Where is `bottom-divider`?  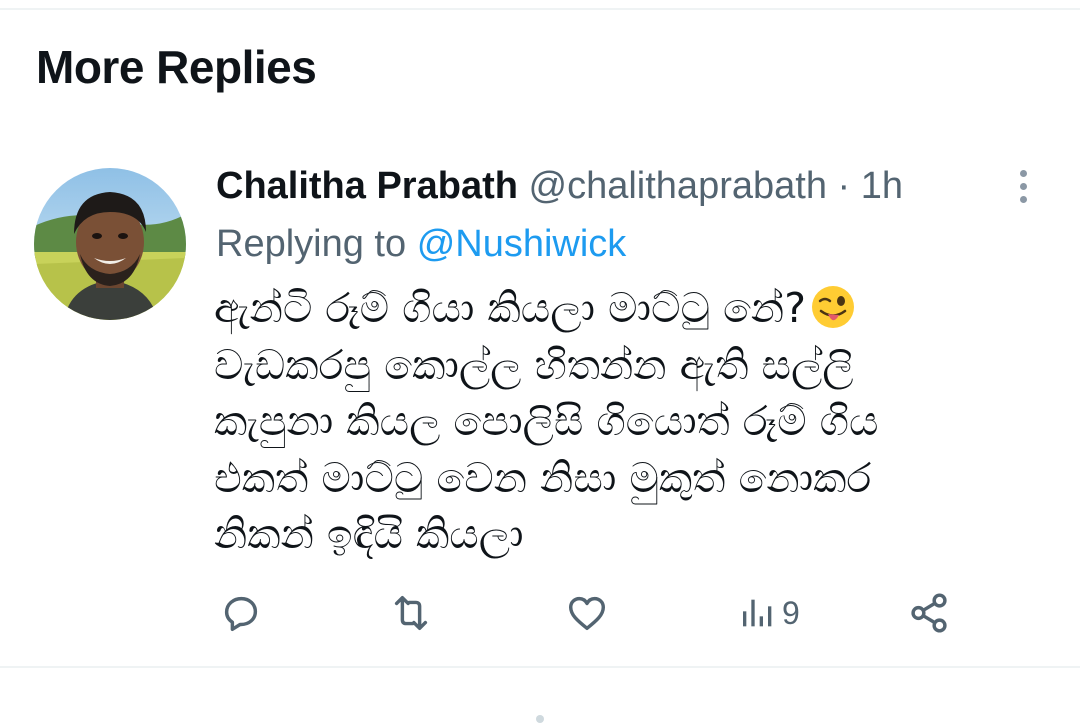 bottom-divider is located at coordinates (540, 667).